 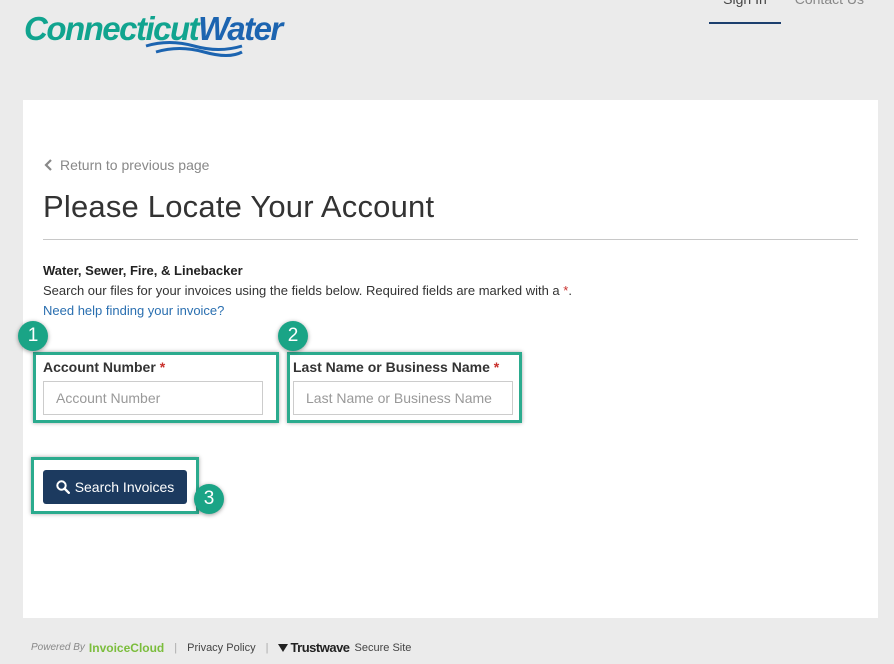 What do you see at coordinates (153, 34) in the screenshot?
I see `brand-logo: ConnecticutWater` at bounding box center [153, 34].